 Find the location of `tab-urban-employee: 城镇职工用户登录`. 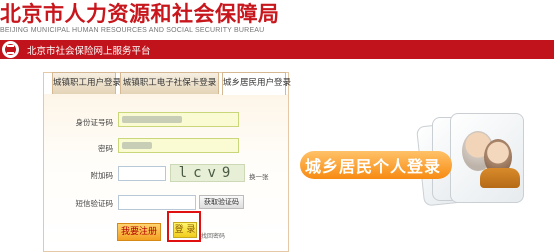

tab-urban-employee: 城镇职工用户登录 is located at coordinates (86, 83).